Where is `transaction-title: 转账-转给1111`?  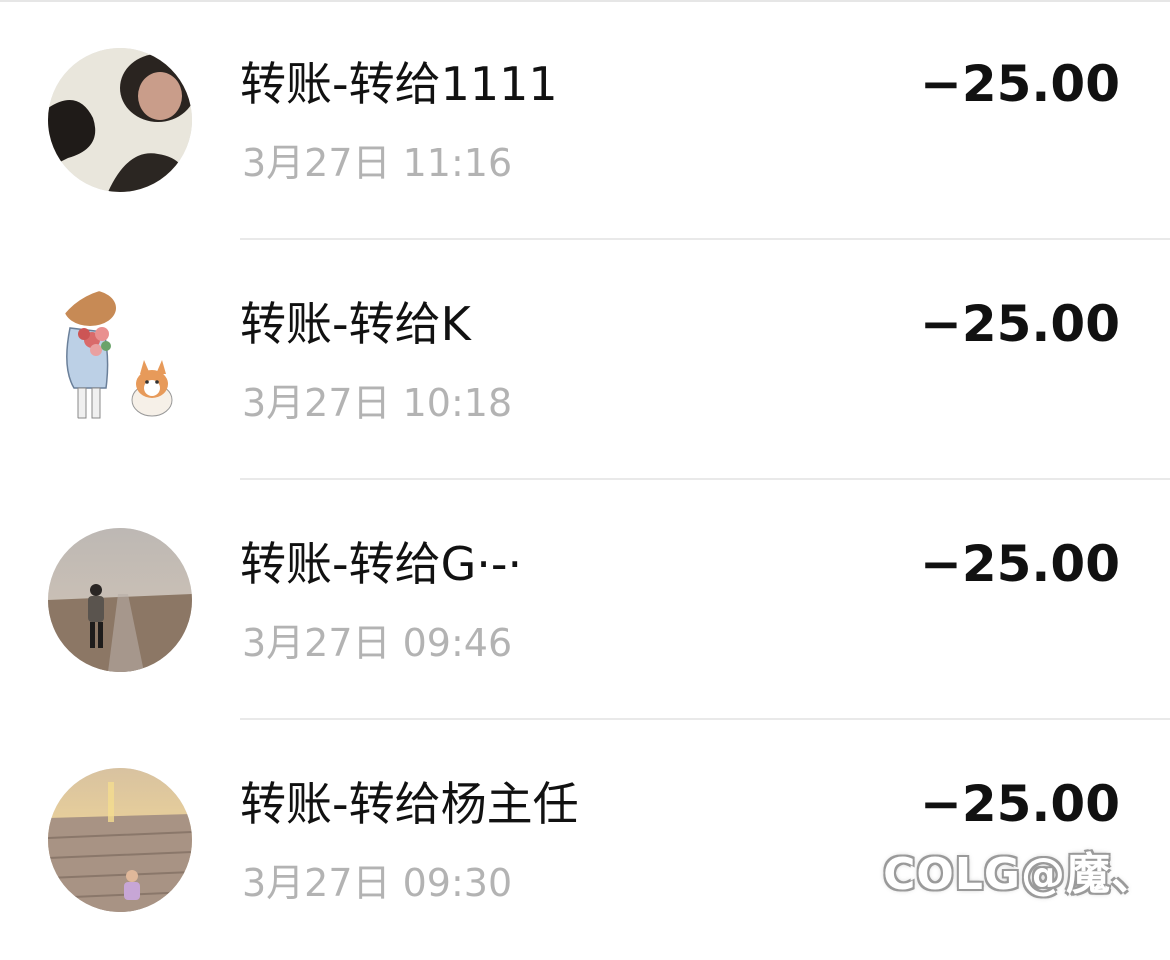 transaction-title: 转账-转给1111 is located at coordinates (399, 84).